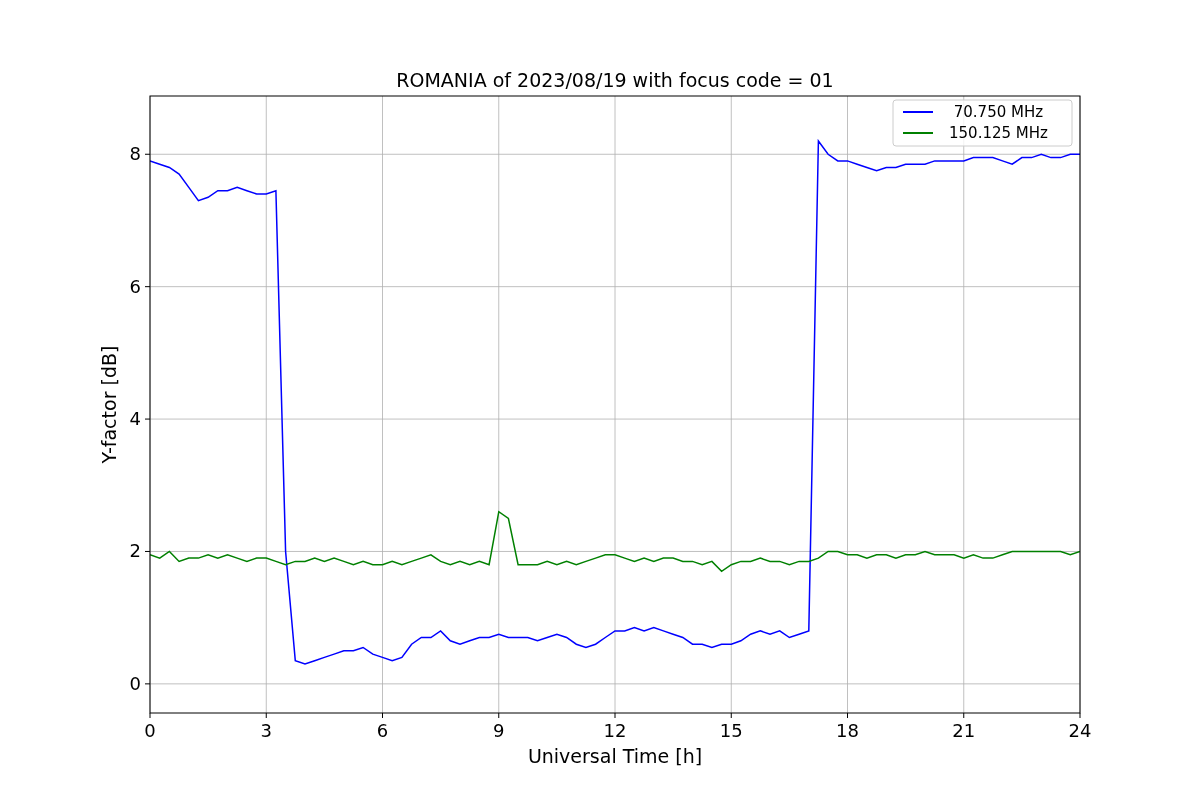 The image size is (1200, 800). What do you see at coordinates (266, 730) in the screenshot?
I see `x-tick-label: 3` at bounding box center [266, 730].